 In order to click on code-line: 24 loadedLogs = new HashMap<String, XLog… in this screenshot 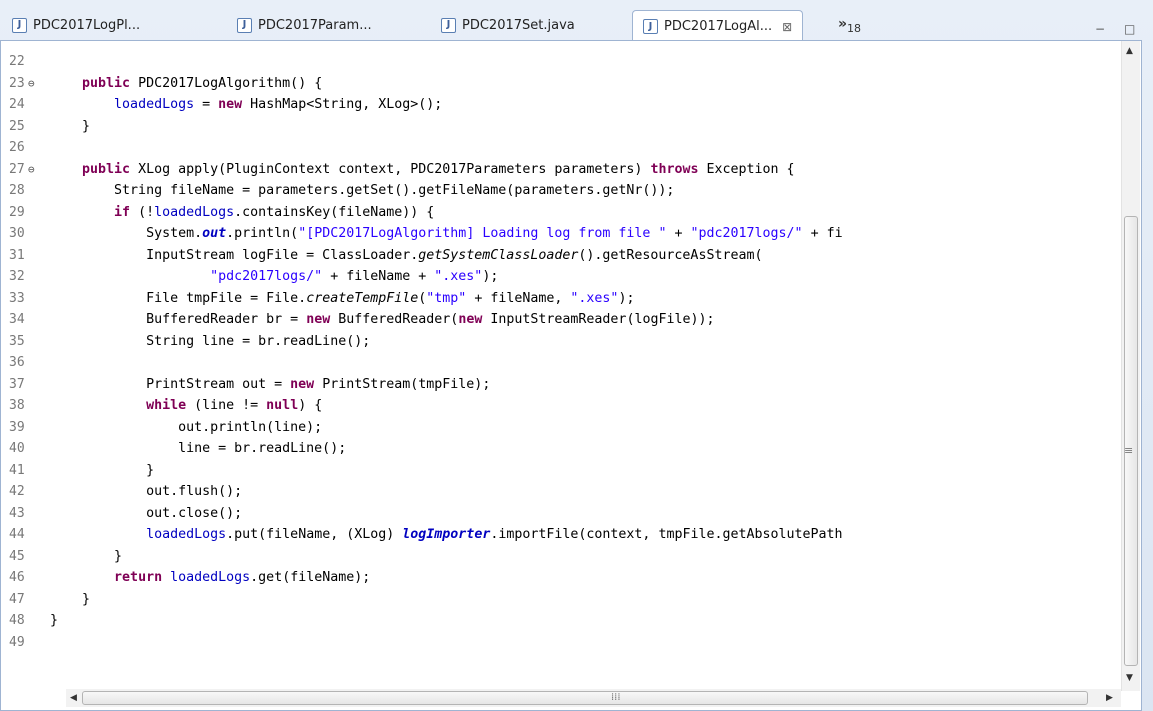, I will do `click(561, 105)`.